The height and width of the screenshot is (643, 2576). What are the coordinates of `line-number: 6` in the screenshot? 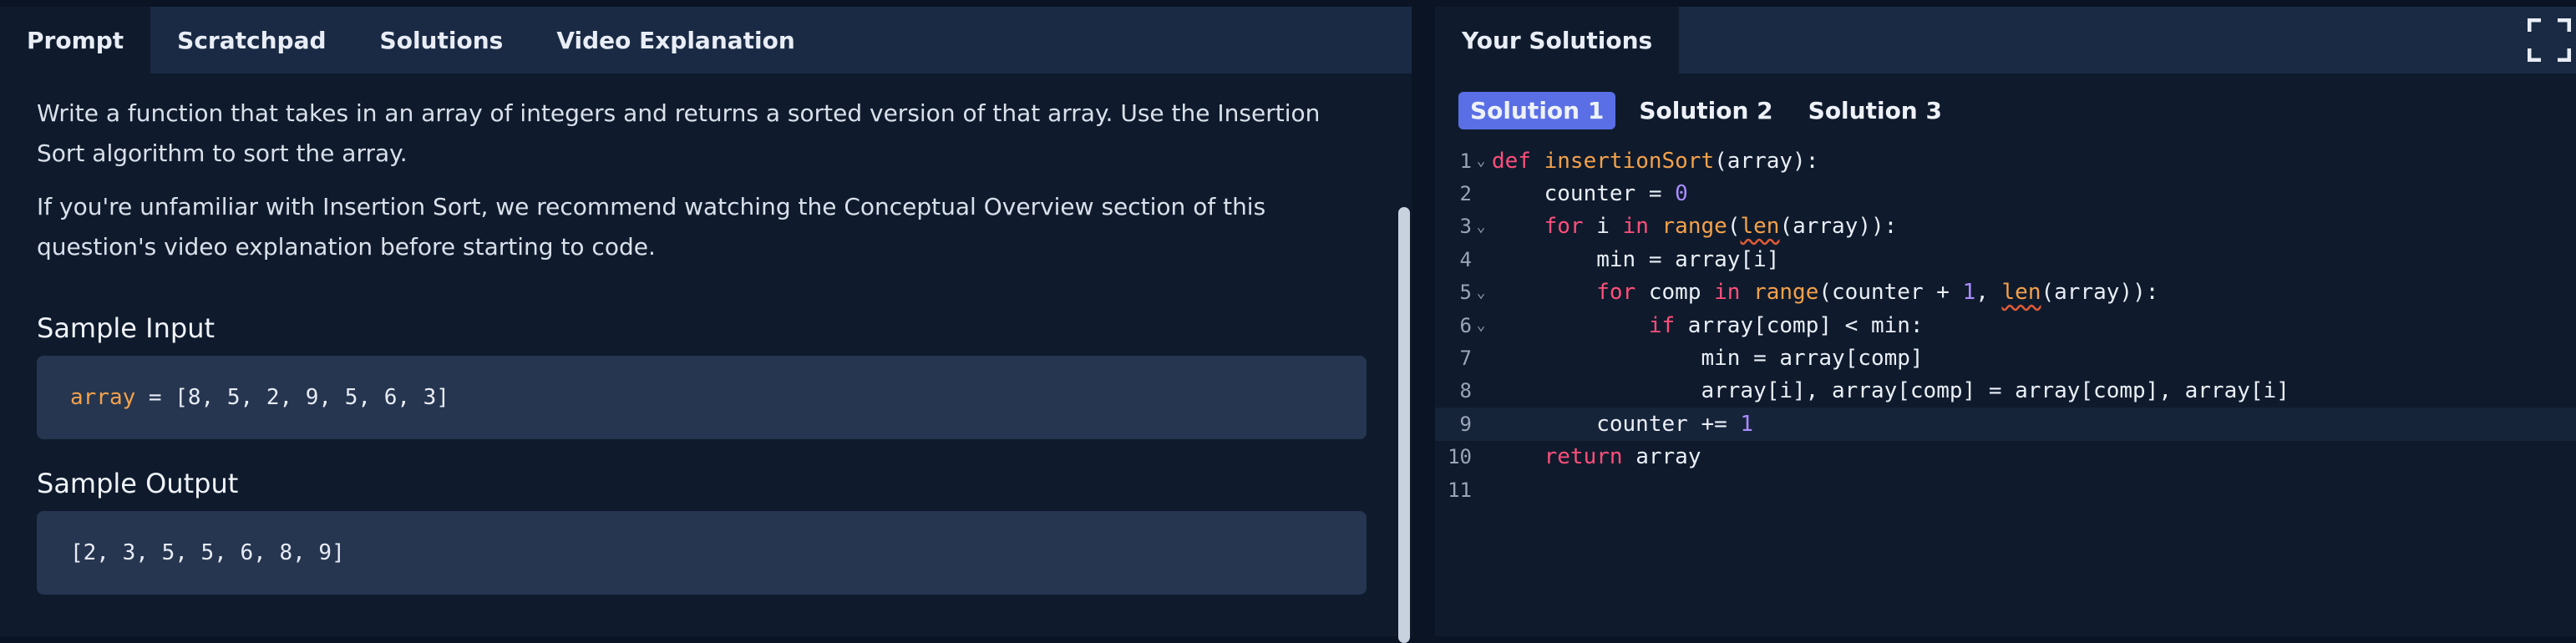 It's located at (1465, 325).